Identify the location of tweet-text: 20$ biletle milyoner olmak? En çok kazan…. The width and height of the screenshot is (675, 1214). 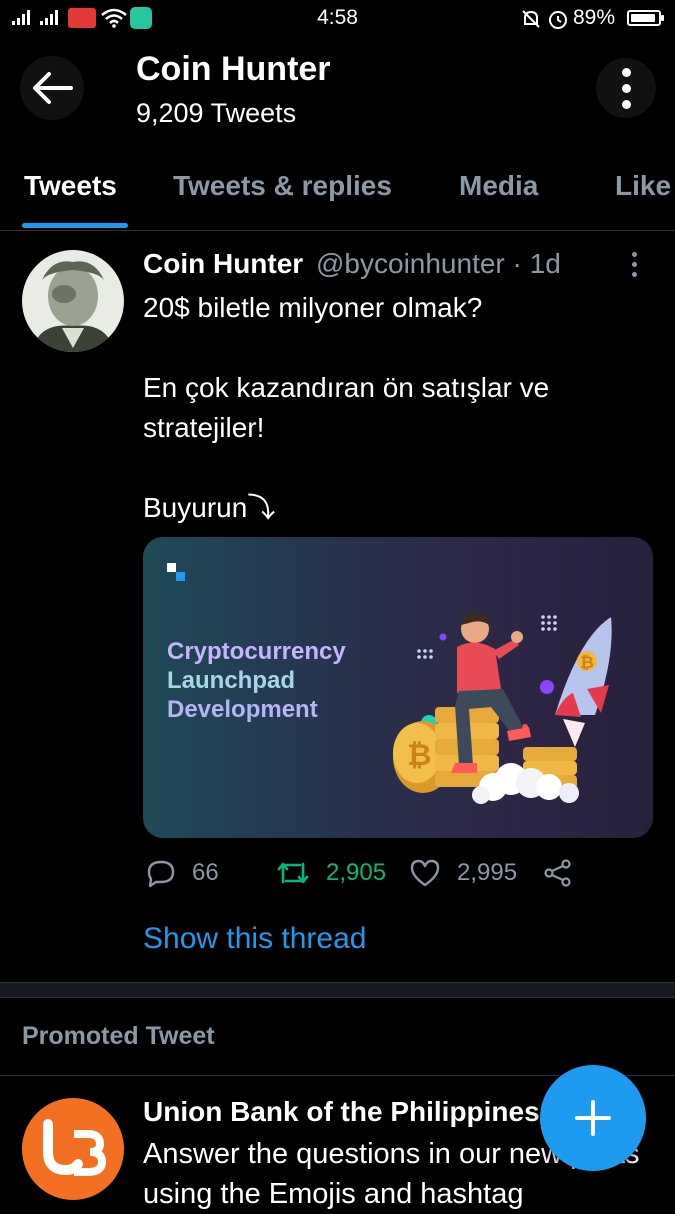
(393, 408).